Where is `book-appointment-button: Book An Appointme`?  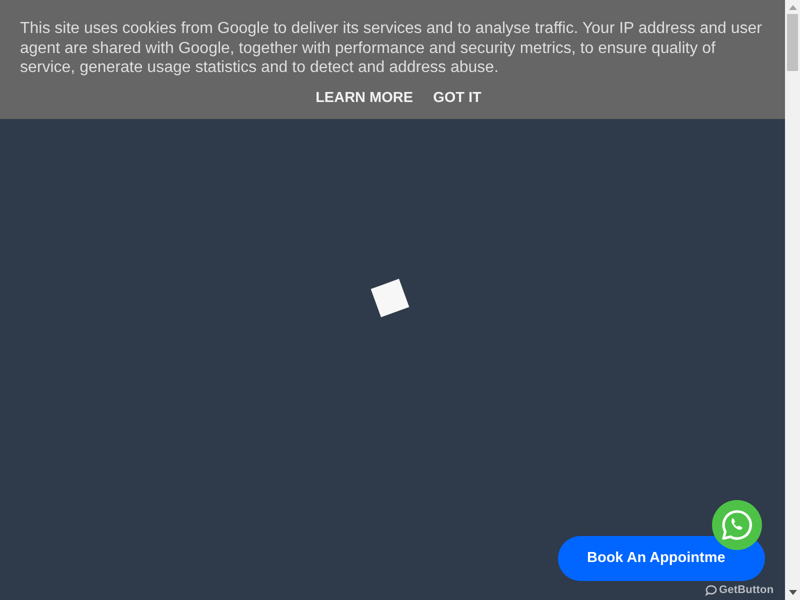
book-appointment-button: Book An Appointme is located at coordinates (661, 558).